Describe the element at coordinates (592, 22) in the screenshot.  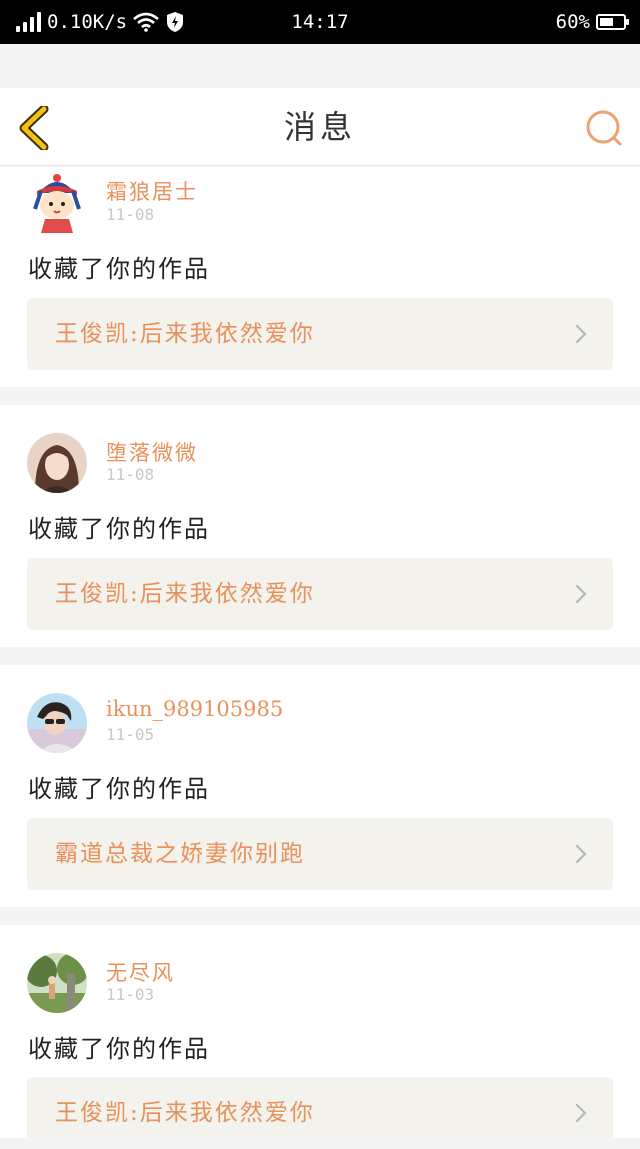
I see `status-right: 60%` at that location.